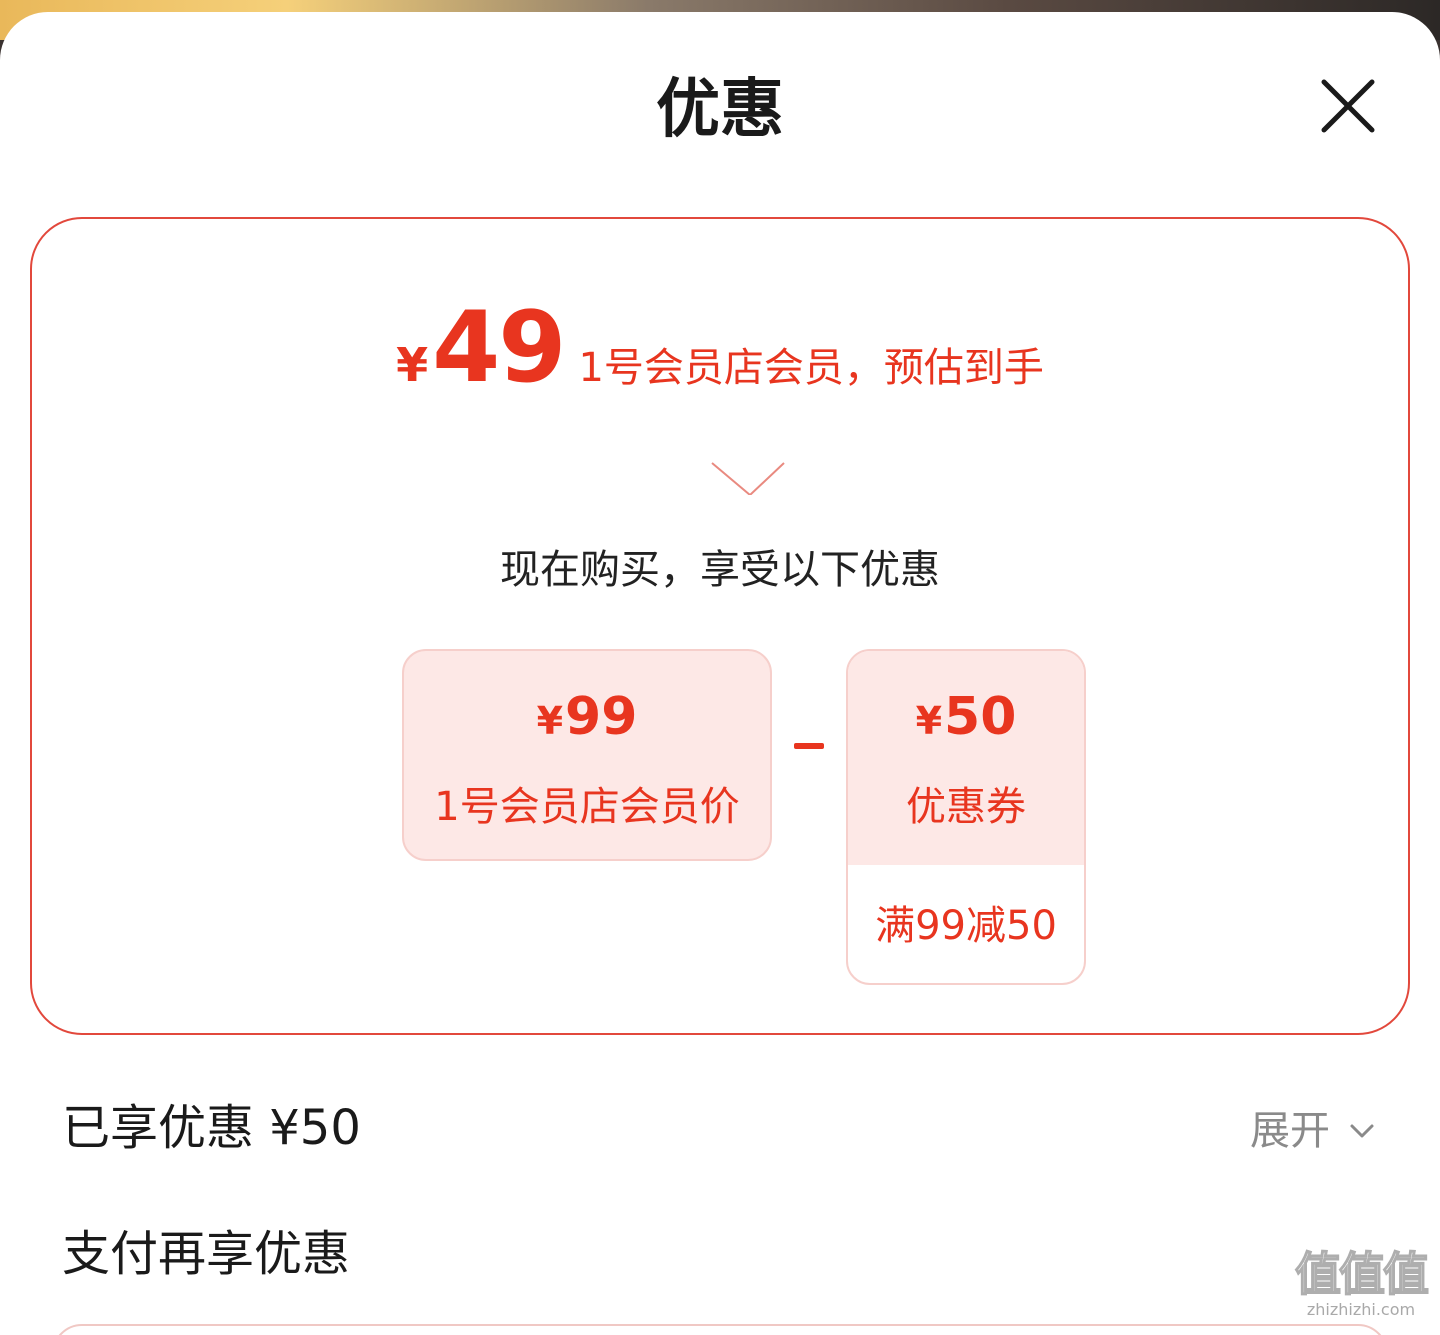 This screenshot has height=1335, width=1440. I want to click on expand-button: 展开, so click(1314, 1131).